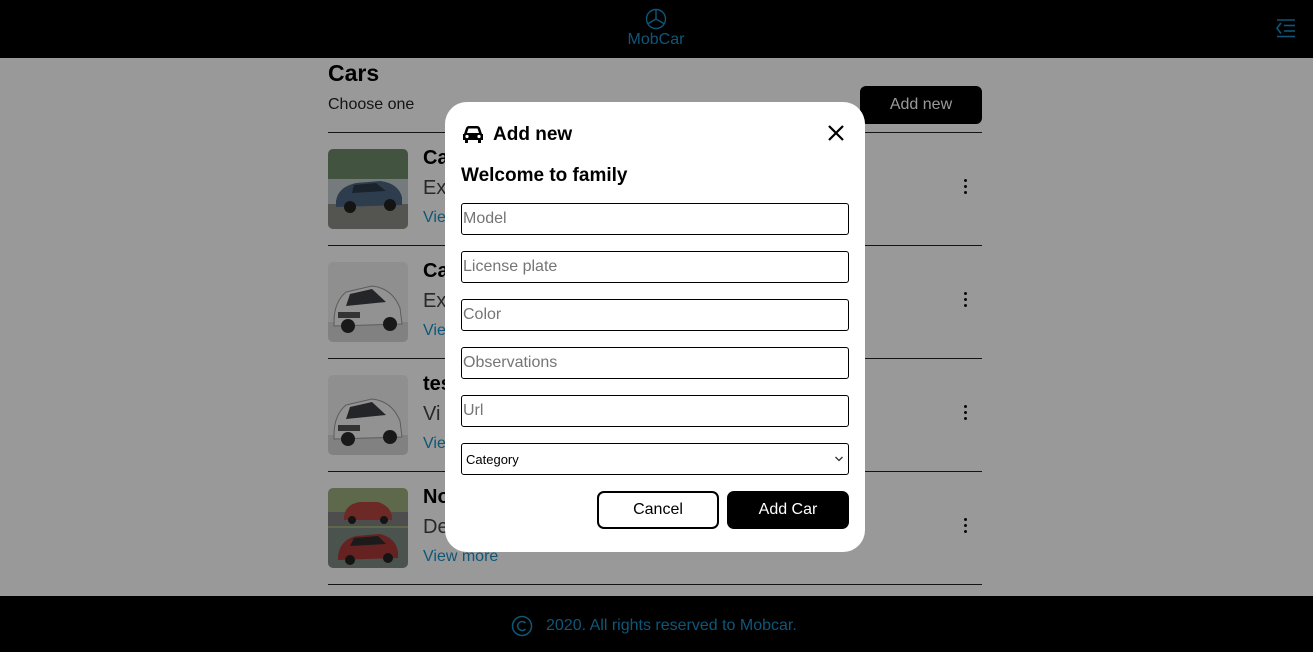  Describe the element at coordinates (655, 267) in the screenshot. I see `license-plate-field` at that location.